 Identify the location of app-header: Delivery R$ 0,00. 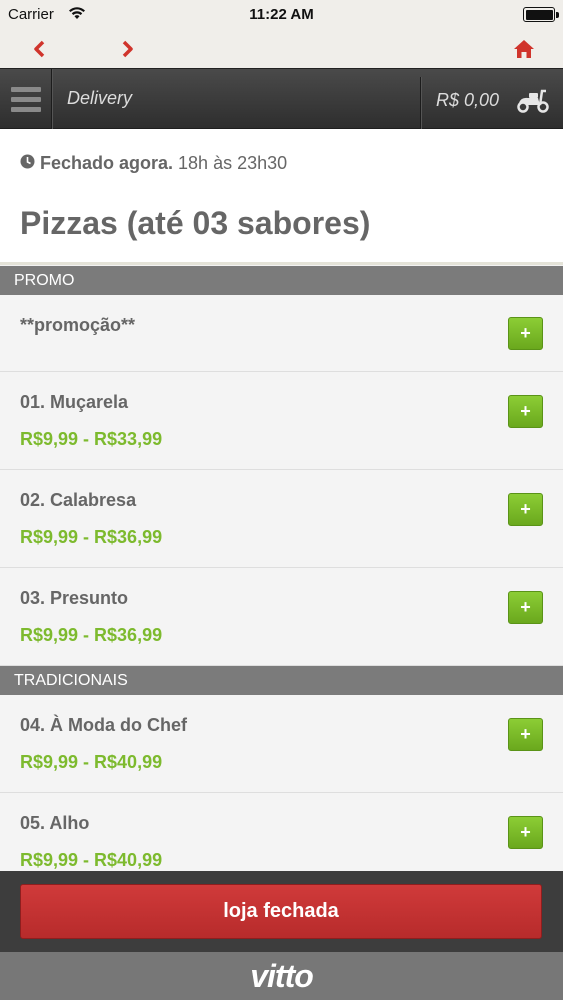
(281, 98).